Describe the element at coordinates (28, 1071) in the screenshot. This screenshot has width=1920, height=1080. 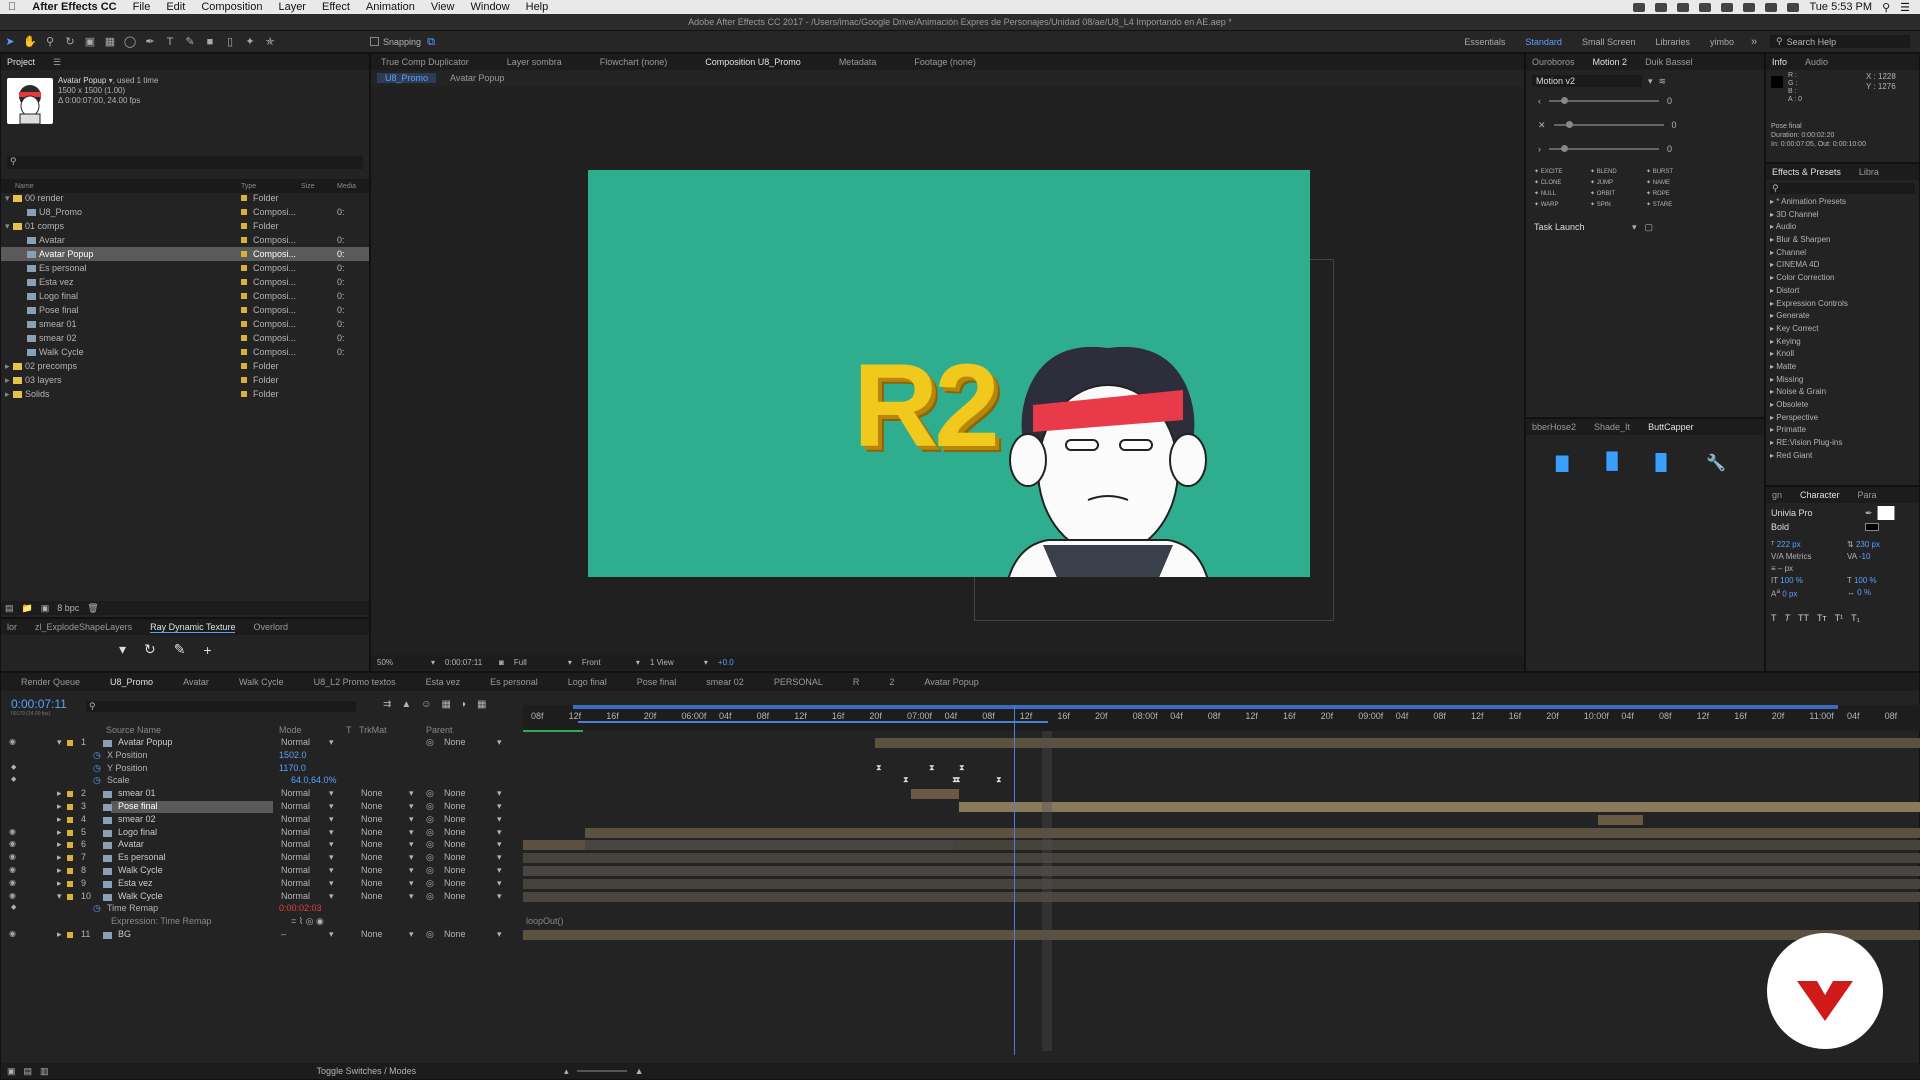
I see `toggle-transfer-icon: ▤` at that location.